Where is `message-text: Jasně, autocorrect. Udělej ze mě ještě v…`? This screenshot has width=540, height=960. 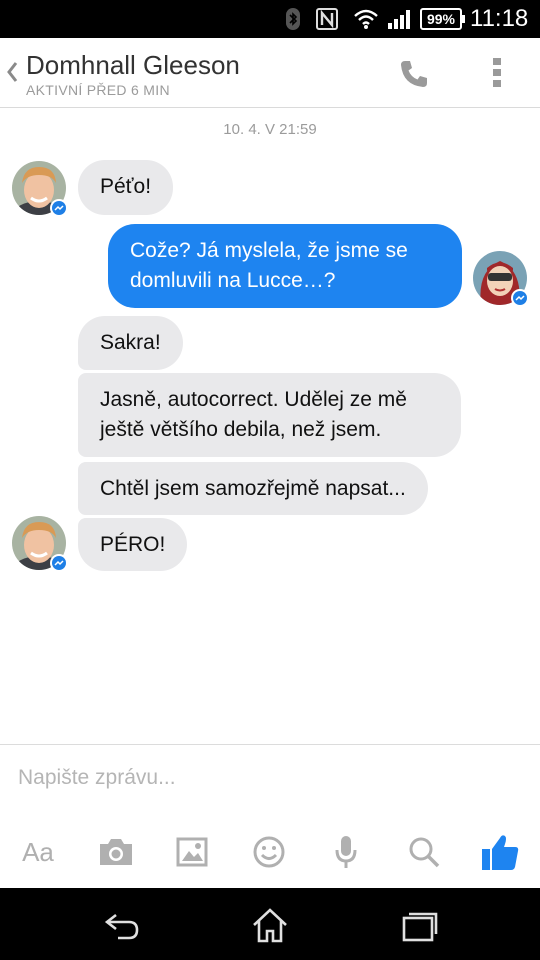 message-text: Jasně, autocorrect. Udělej ze mě ještě v… is located at coordinates (253, 414).